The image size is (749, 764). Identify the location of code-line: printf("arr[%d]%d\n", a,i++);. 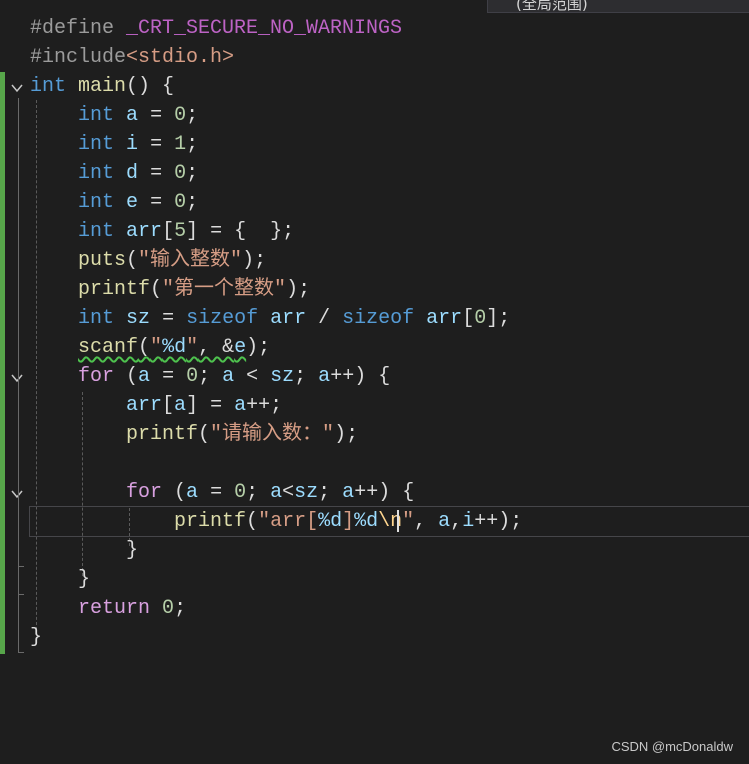
(389, 521).